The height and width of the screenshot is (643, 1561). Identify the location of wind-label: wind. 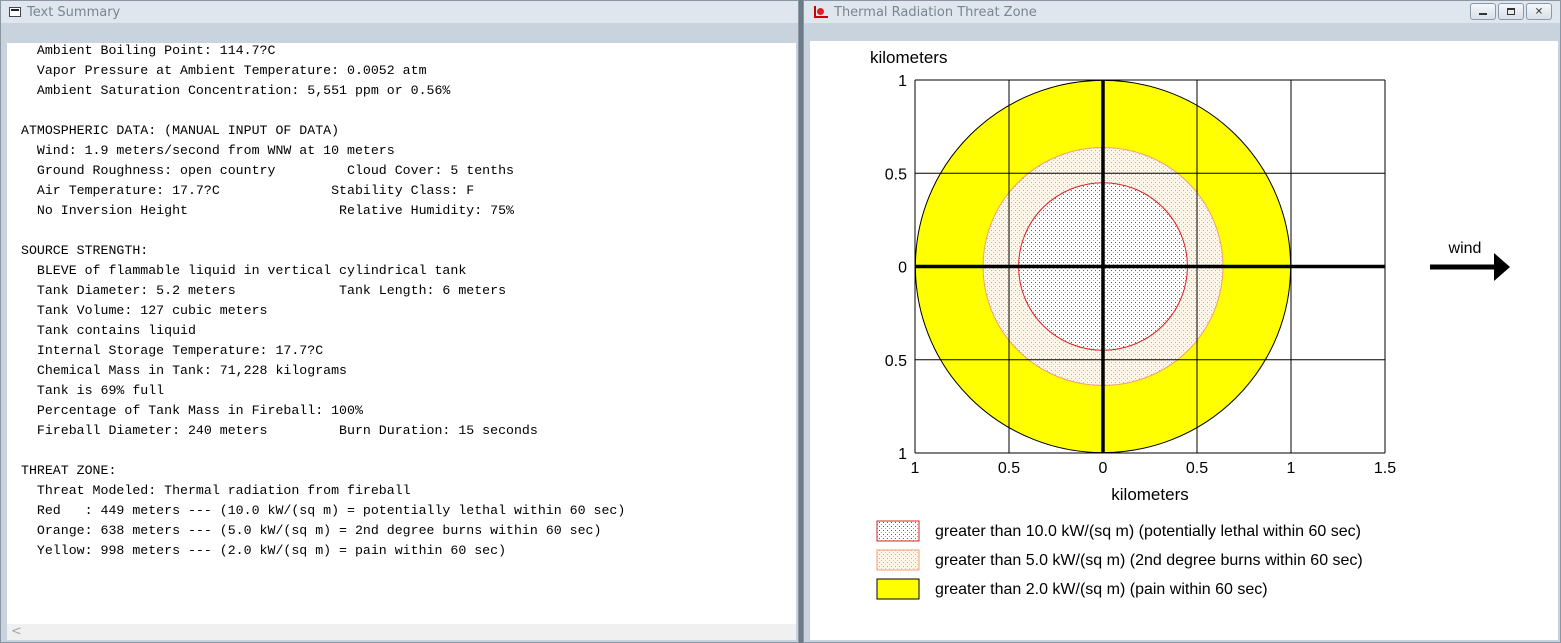
(1465, 248).